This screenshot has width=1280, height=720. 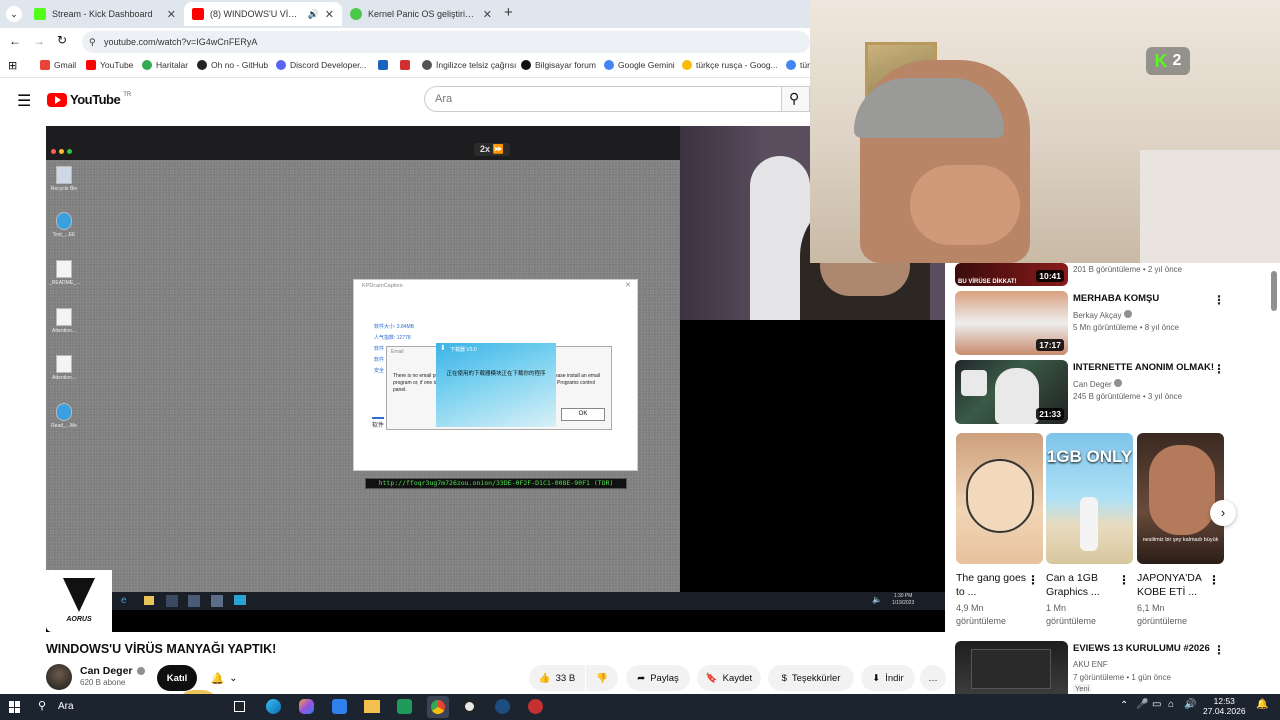 I want to click on bookmark-ingilizce: İngilizce telsiz çağrısı, so click(x=469, y=65).